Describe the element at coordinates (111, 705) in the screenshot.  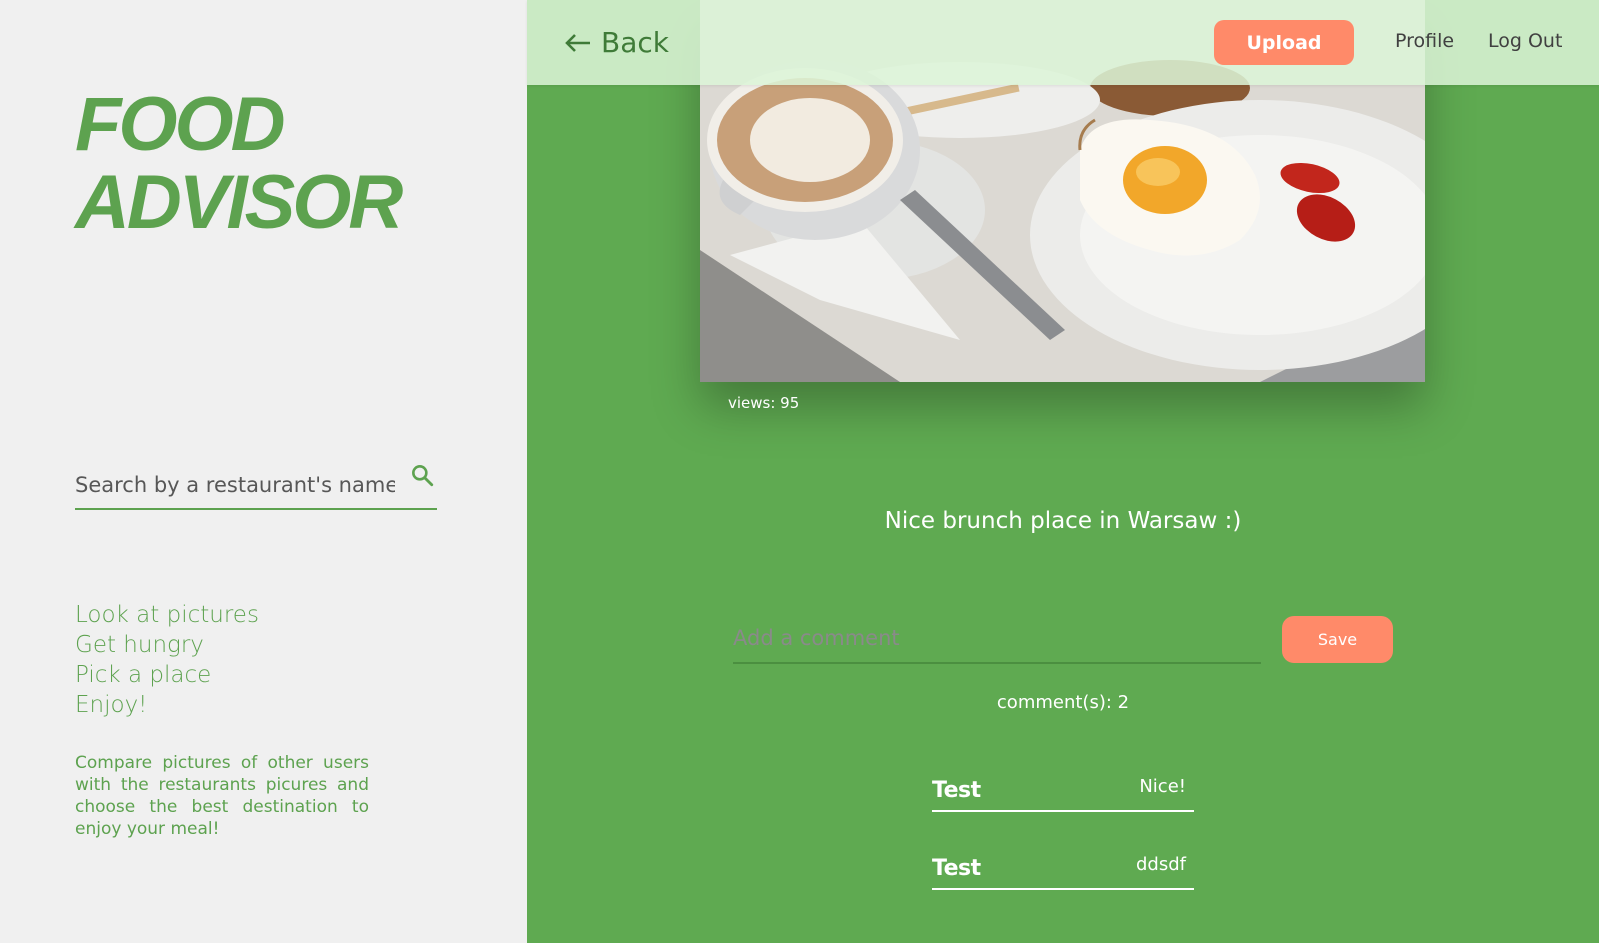
I see `step-item: Enjoy!` at that location.